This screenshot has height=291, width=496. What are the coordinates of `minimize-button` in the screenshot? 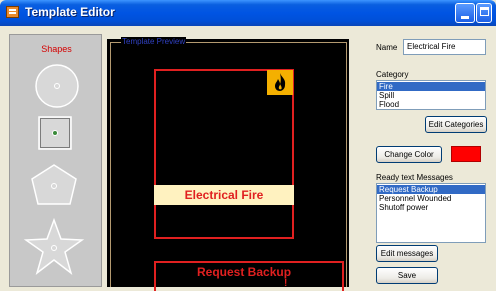 It's located at (465, 13).